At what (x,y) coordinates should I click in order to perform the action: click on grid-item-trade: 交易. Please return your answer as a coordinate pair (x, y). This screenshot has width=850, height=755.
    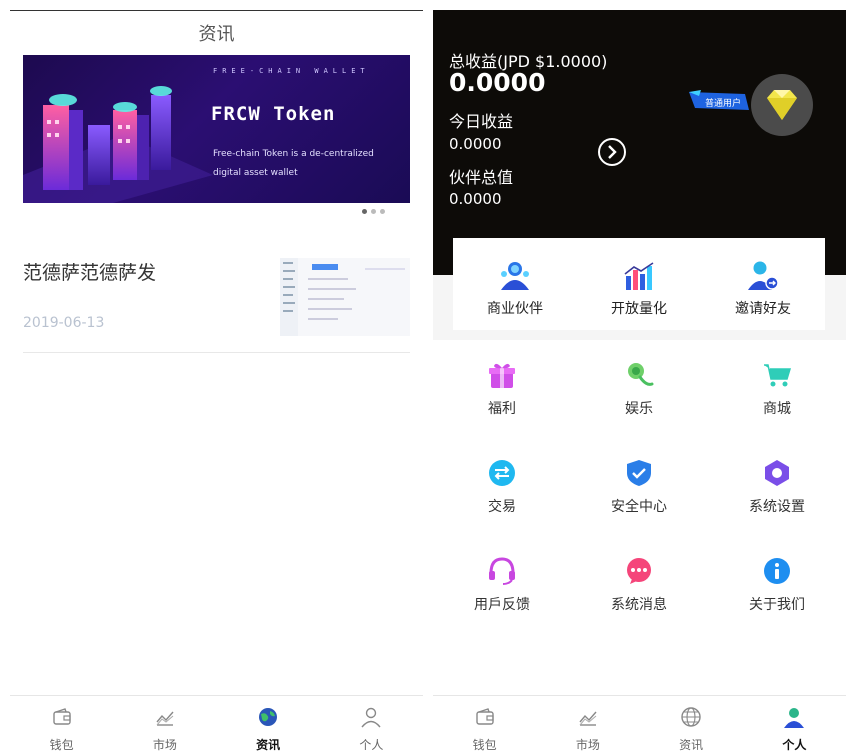
    Looking at the image, I should click on (502, 507).